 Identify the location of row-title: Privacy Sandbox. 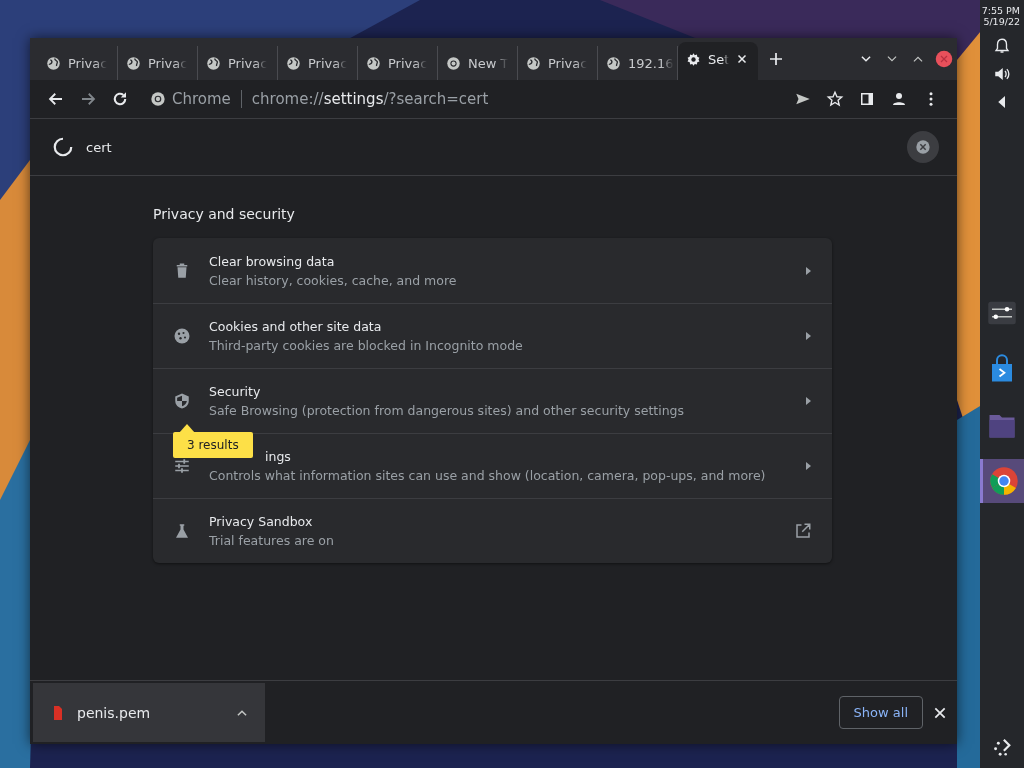
(261, 521).